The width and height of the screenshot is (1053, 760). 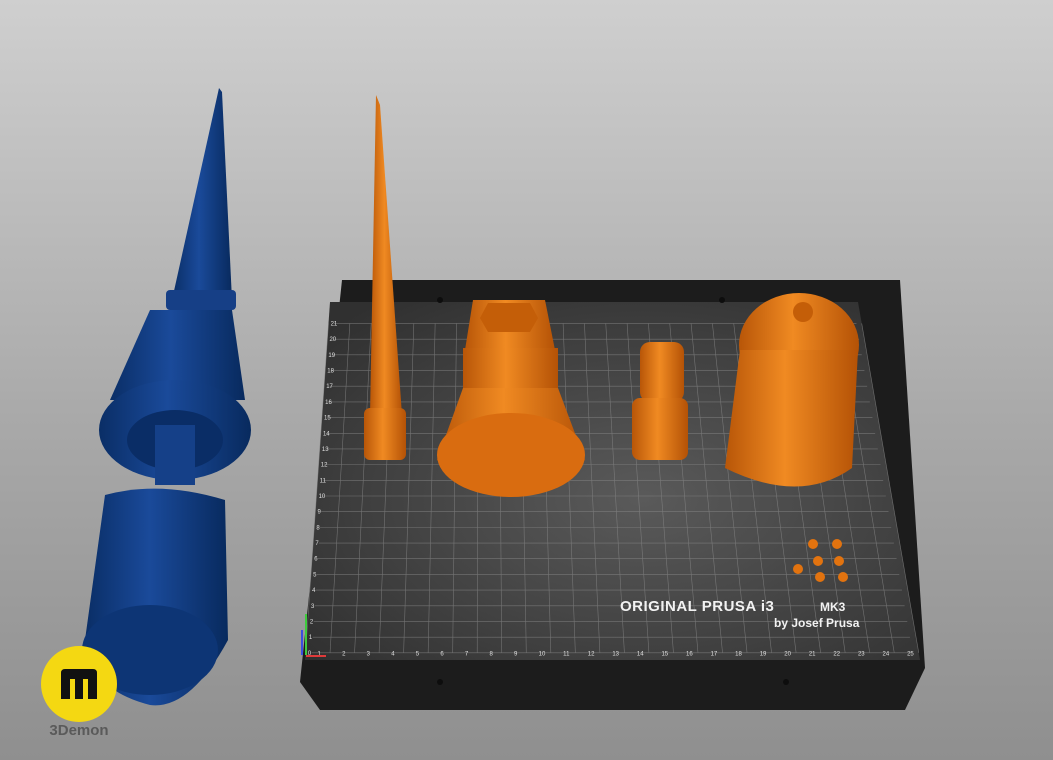 What do you see at coordinates (331, 356) in the screenshot?
I see `y-tick-label: 19` at bounding box center [331, 356].